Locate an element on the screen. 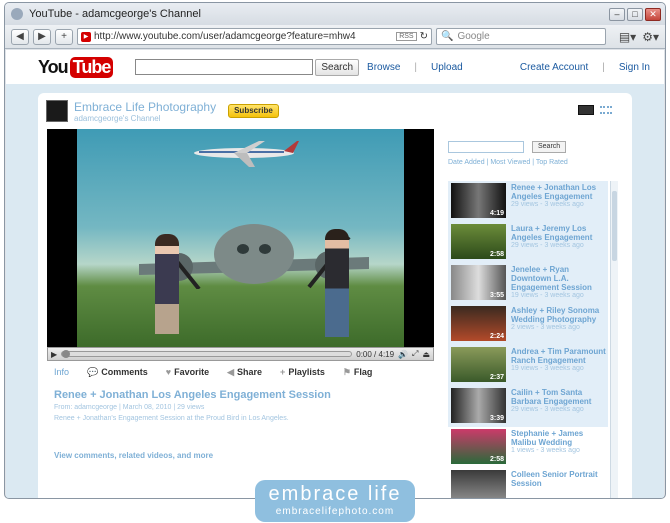 This screenshot has height=523, width=670. subscribe-button: Subscribe is located at coordinates (253, 111).